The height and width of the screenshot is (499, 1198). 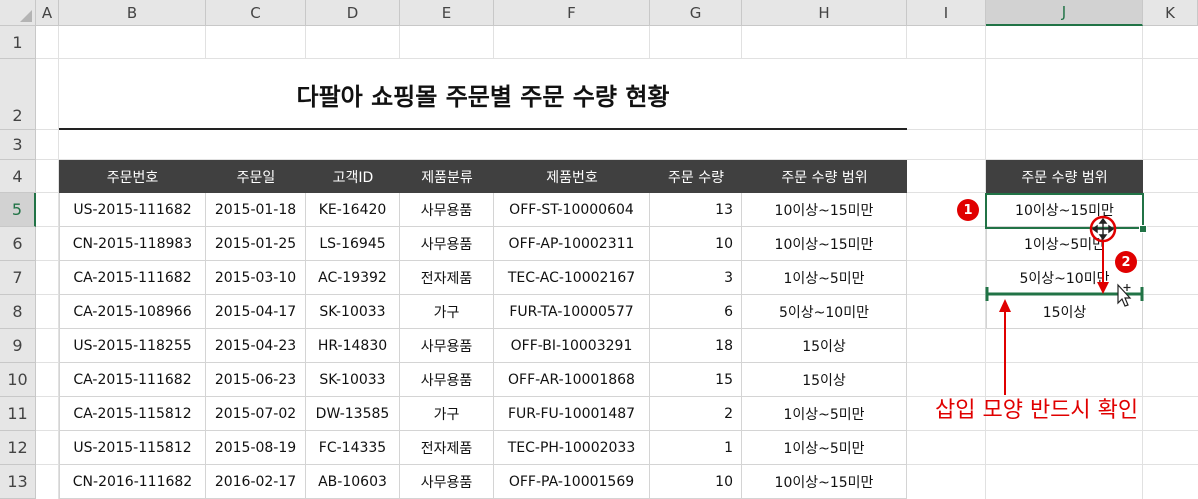 What do you see at coordinates (47, 13) in the screenshot?
I see `column-header-a: A` at bounding box center [47, 13].